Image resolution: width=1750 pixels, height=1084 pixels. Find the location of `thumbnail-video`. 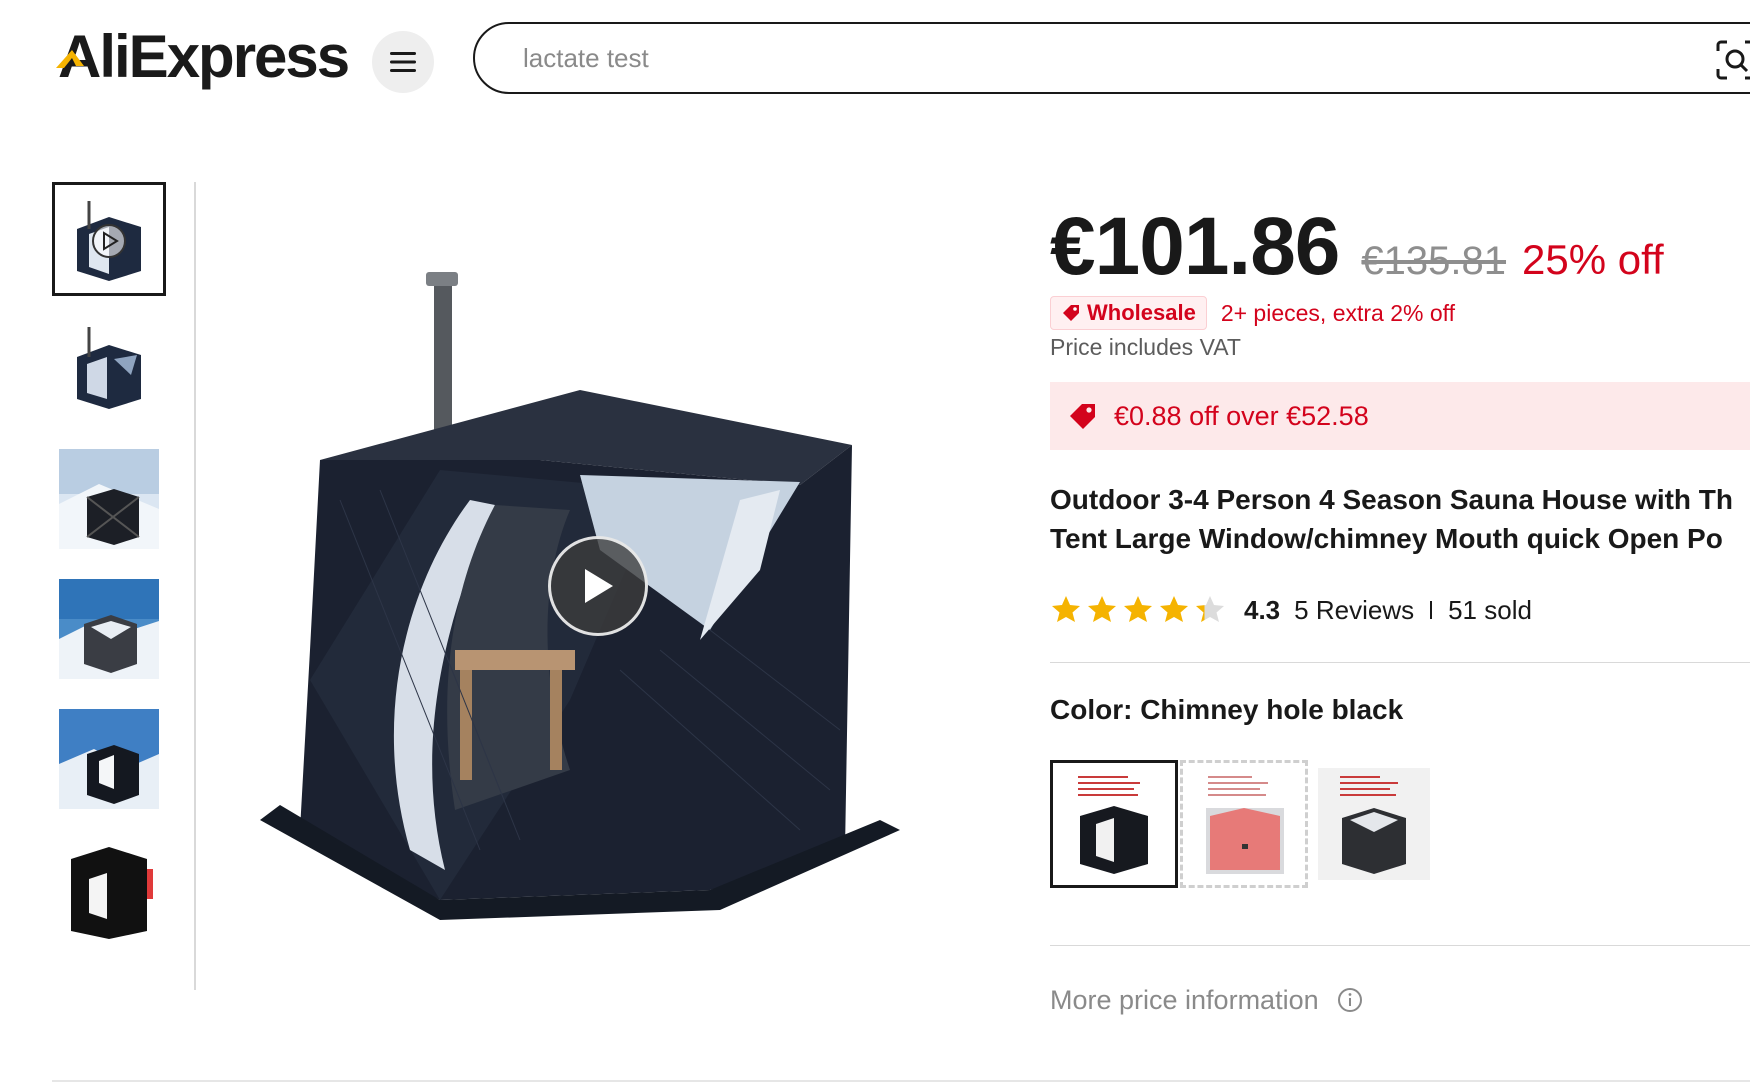

thumbnail-video is located at coordinates (109, 239).